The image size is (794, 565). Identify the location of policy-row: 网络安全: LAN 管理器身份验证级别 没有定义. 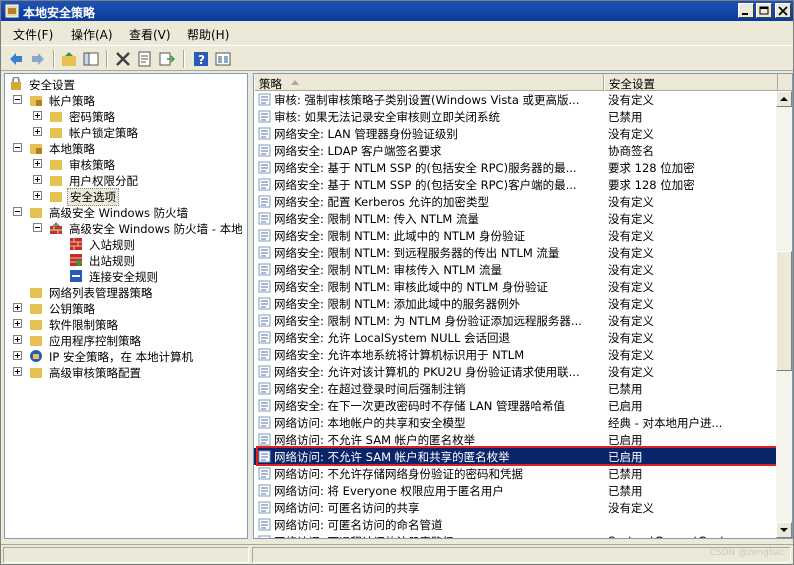
(515, 133).